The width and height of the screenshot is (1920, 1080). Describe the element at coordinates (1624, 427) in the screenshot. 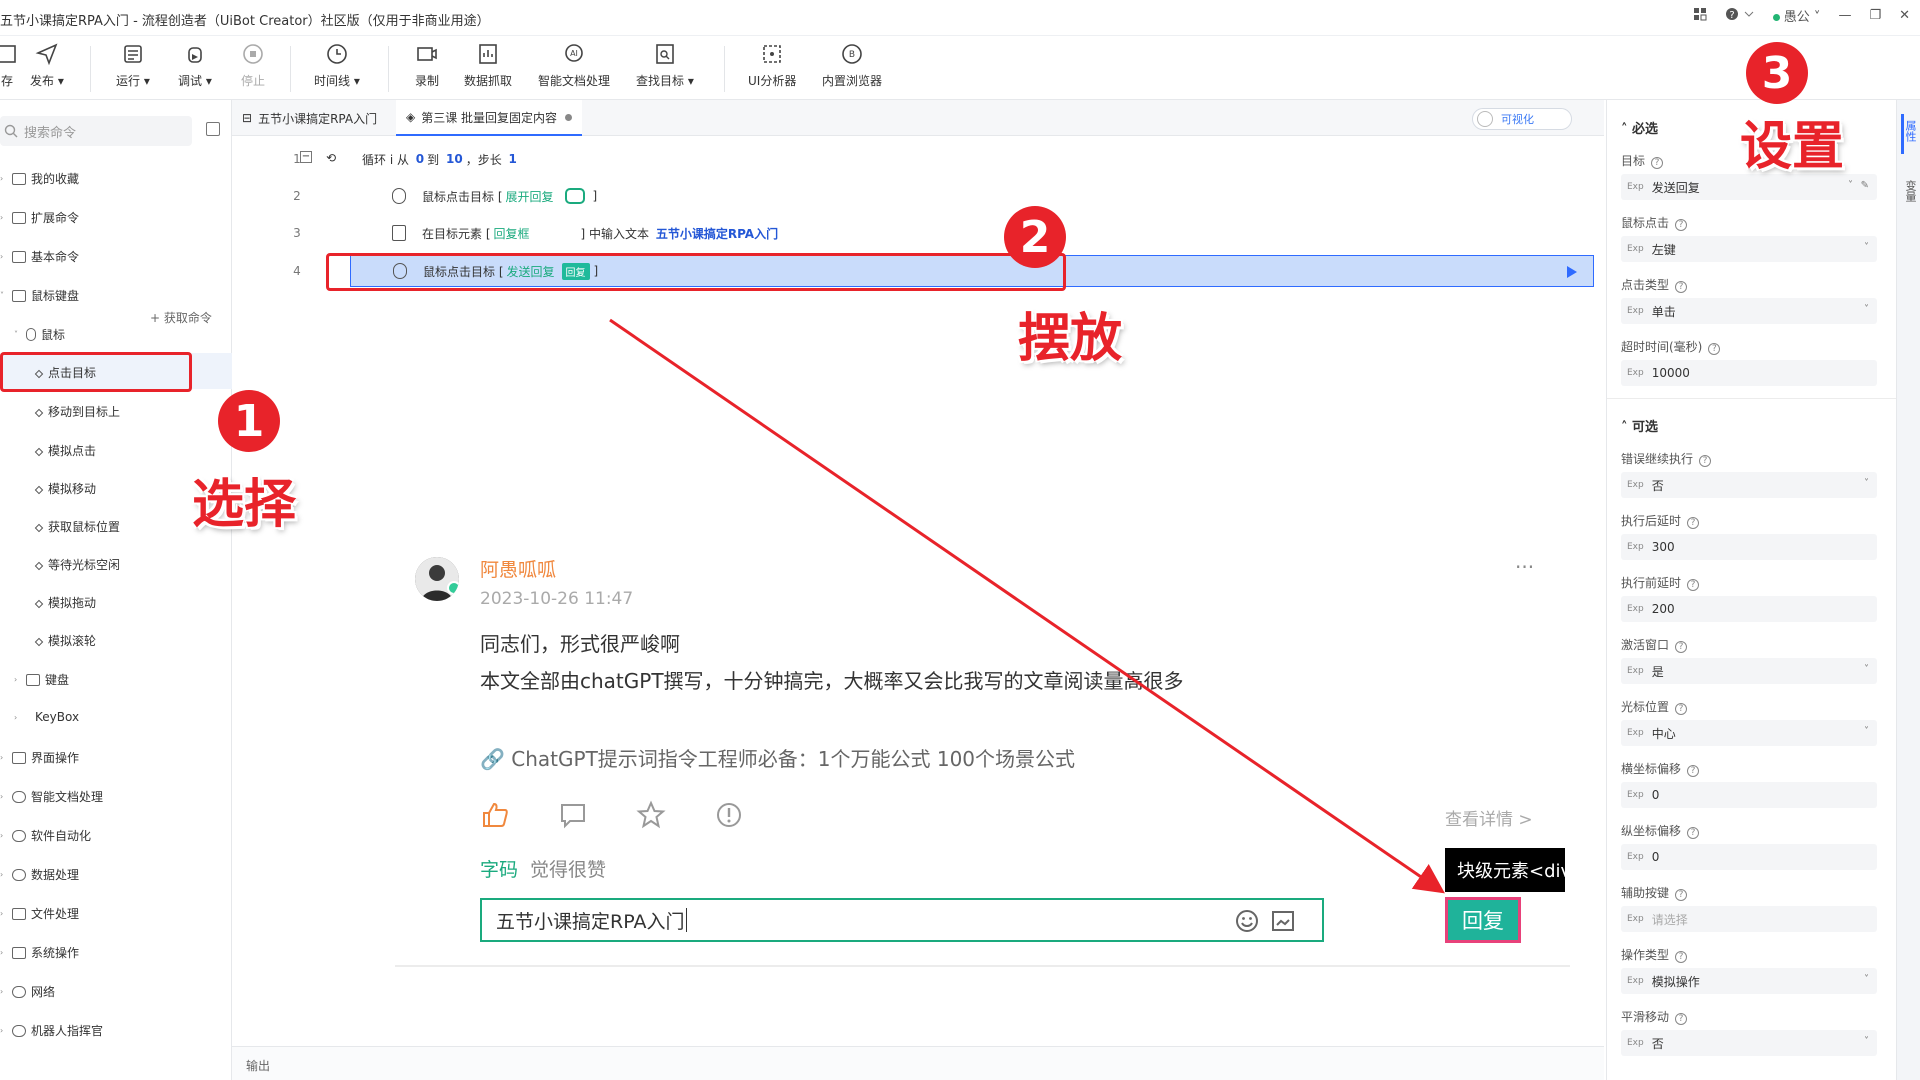

I see `chevron-up-icon: ˄` at that location.